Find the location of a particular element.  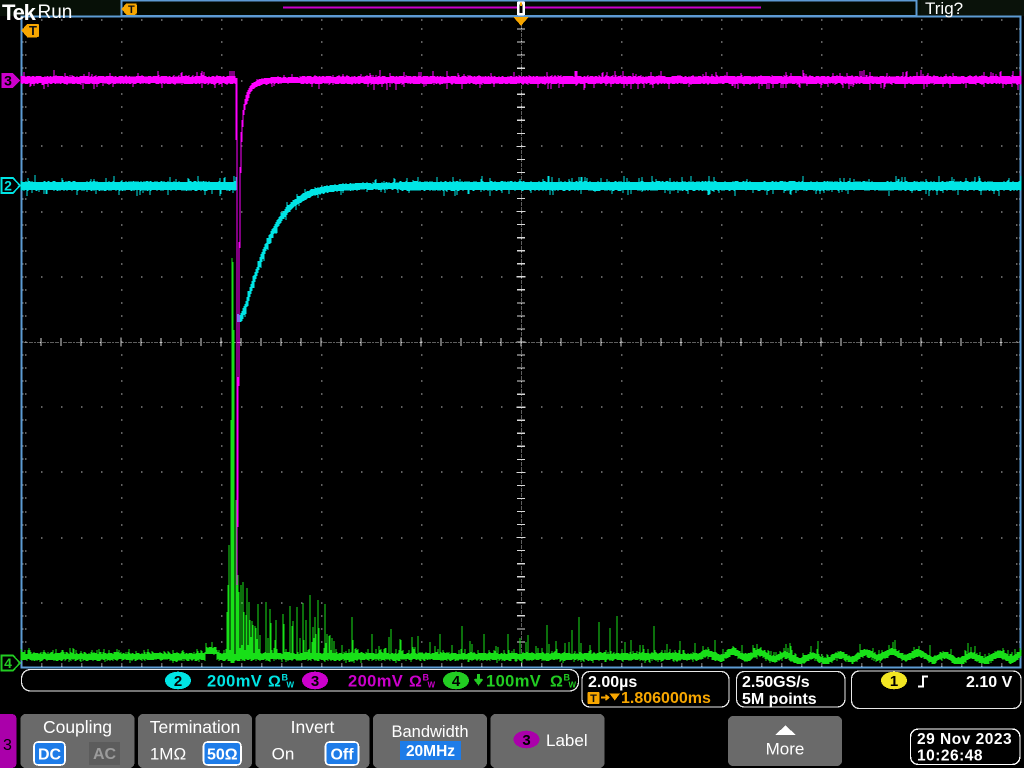

svg-text: On is located at coordinates (283, 754).